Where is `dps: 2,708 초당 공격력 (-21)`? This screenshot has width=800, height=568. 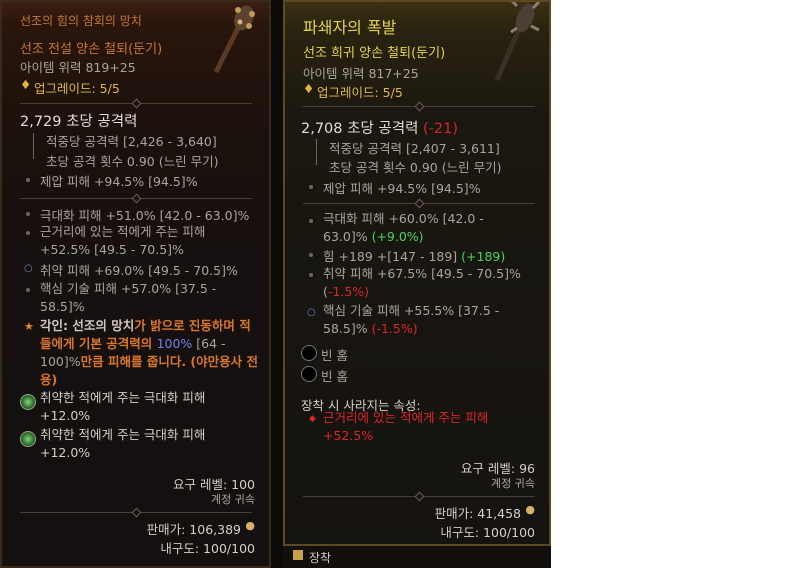 dps: 2,708 초당 공격력 (-21) is located at coordinates (379, 127).